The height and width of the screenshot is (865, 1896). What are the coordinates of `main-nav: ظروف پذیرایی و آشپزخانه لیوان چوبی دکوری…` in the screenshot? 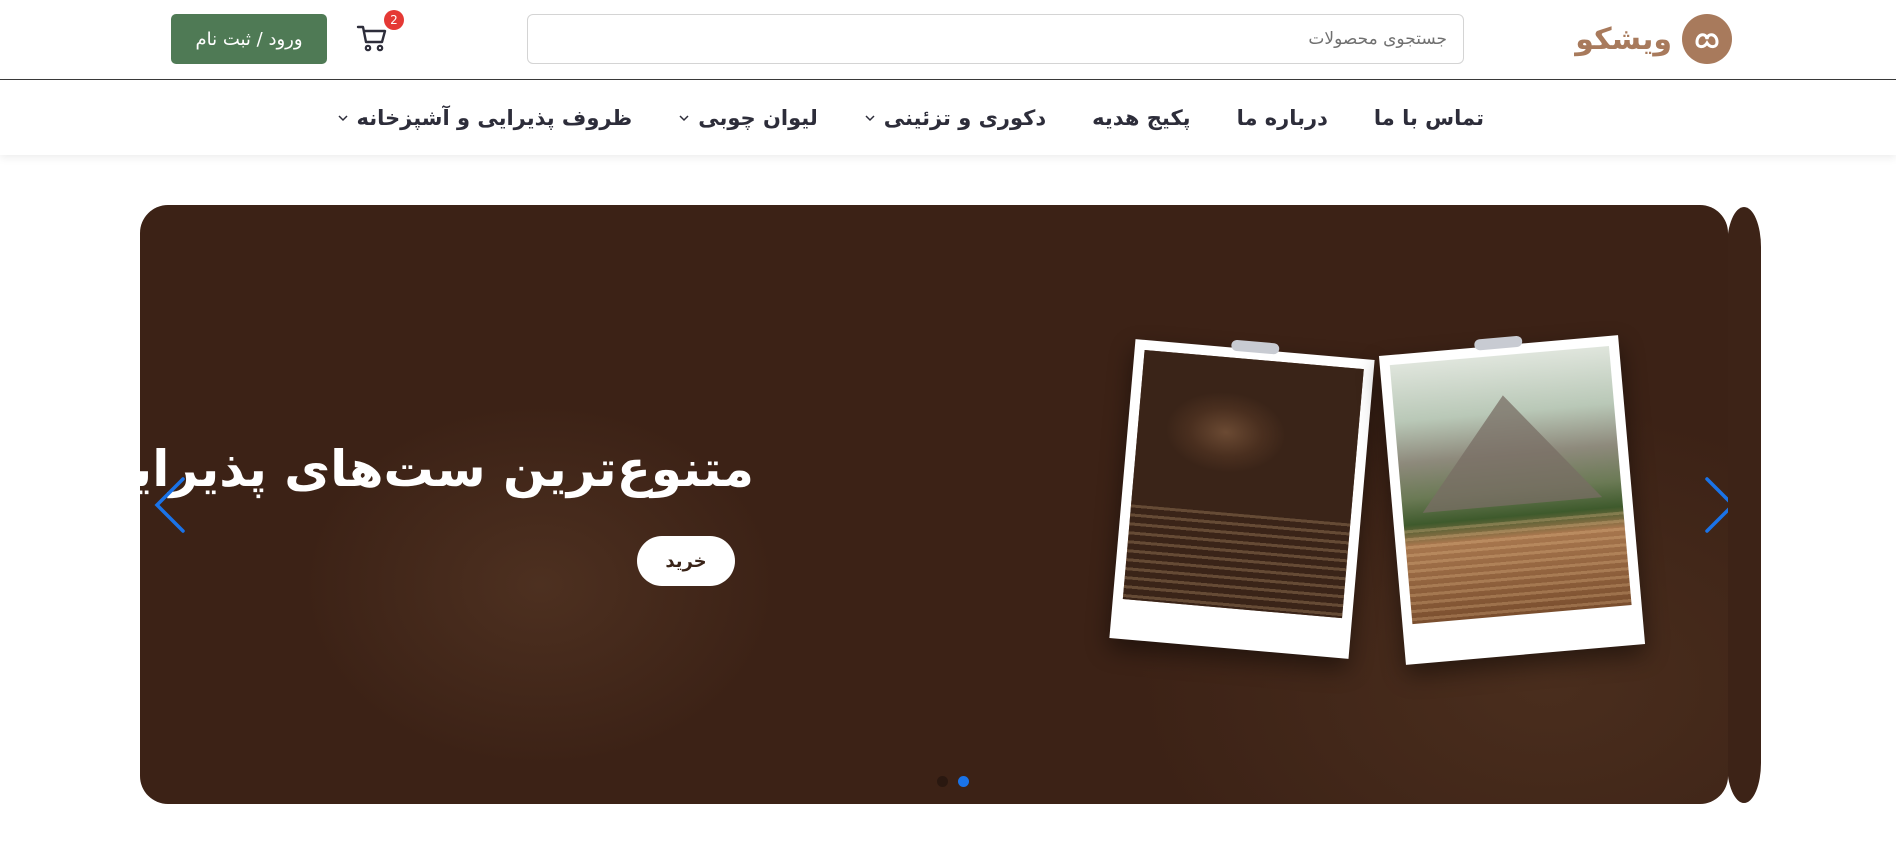 It's located at (948, 117).